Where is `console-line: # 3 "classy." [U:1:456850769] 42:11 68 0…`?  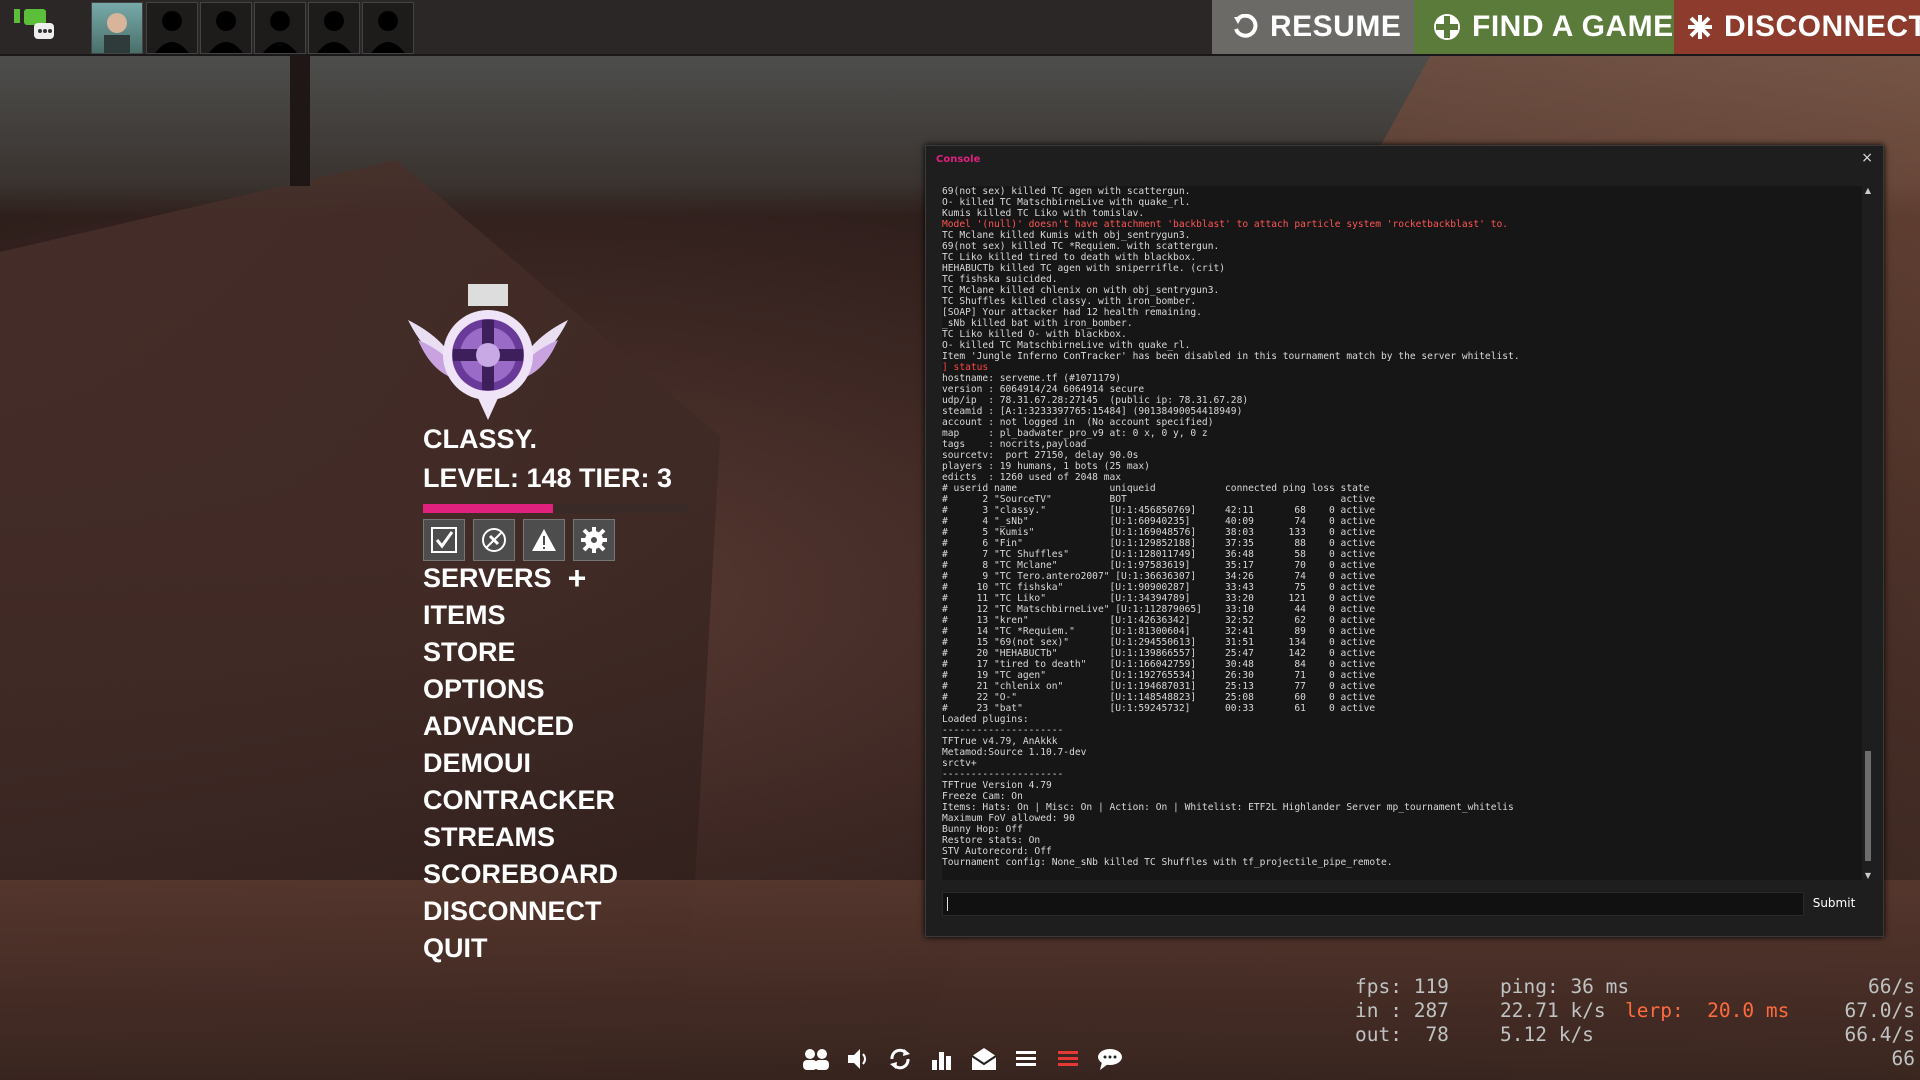 console-line: # 3 "classy." [U:1:456850769] 42:11 68 0… is located at coordinates (1159, 510).